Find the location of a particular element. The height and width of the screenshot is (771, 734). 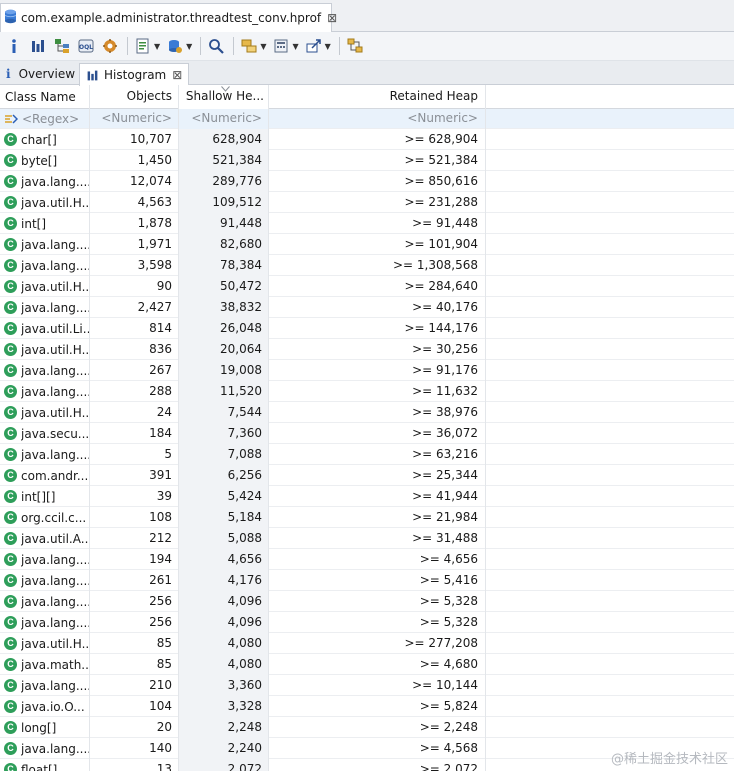

retained-heap-cell: >= 40,176 is located at coordinates (377, 307).